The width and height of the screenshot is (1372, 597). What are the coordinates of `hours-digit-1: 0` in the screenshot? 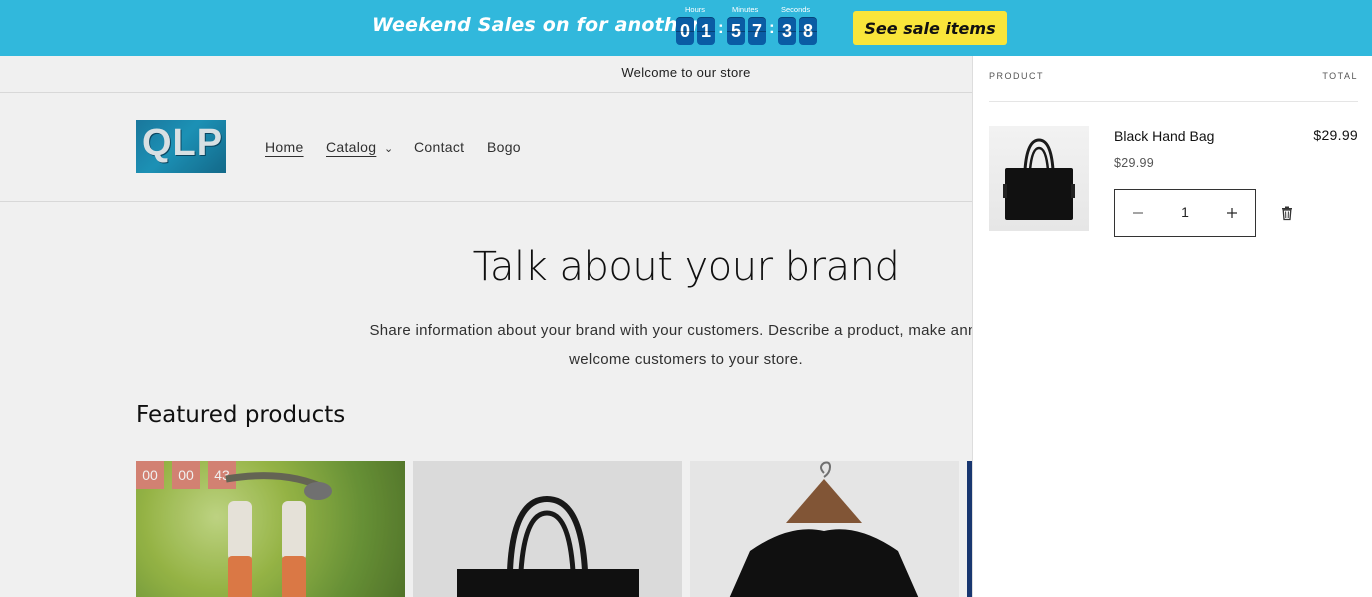 It's located at (685, 31).